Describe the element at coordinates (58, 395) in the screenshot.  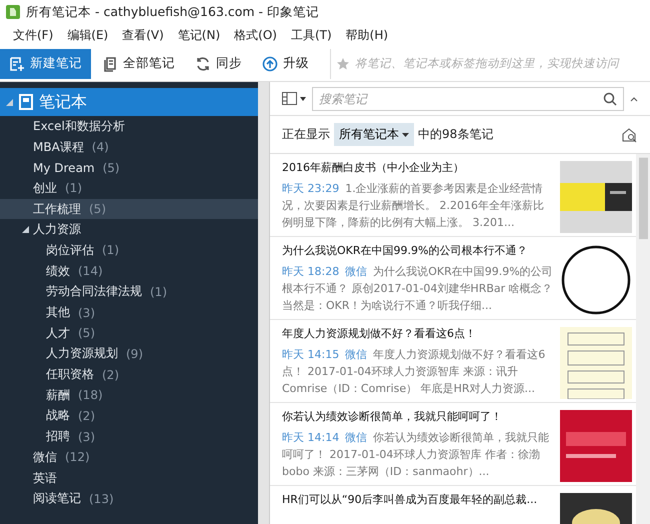
I see `notebook-name: 薪酬` at that location.